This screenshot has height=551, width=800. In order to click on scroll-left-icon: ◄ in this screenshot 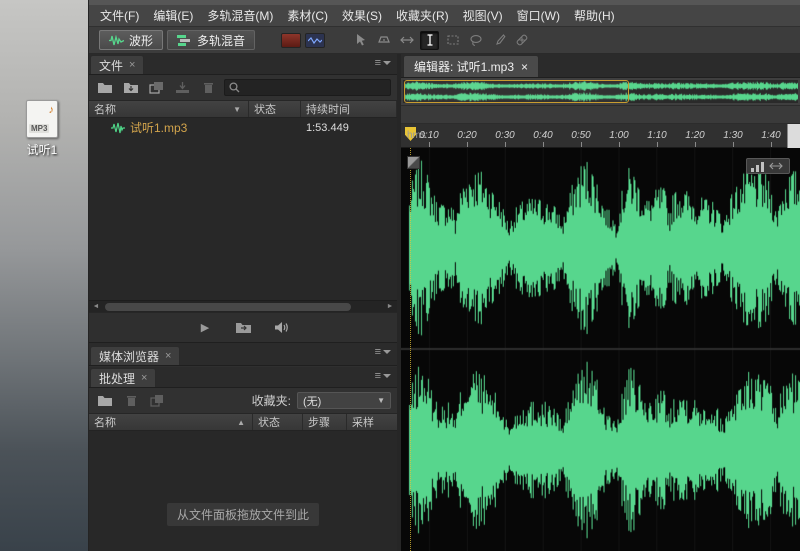, I will do `click(96, 307)`.